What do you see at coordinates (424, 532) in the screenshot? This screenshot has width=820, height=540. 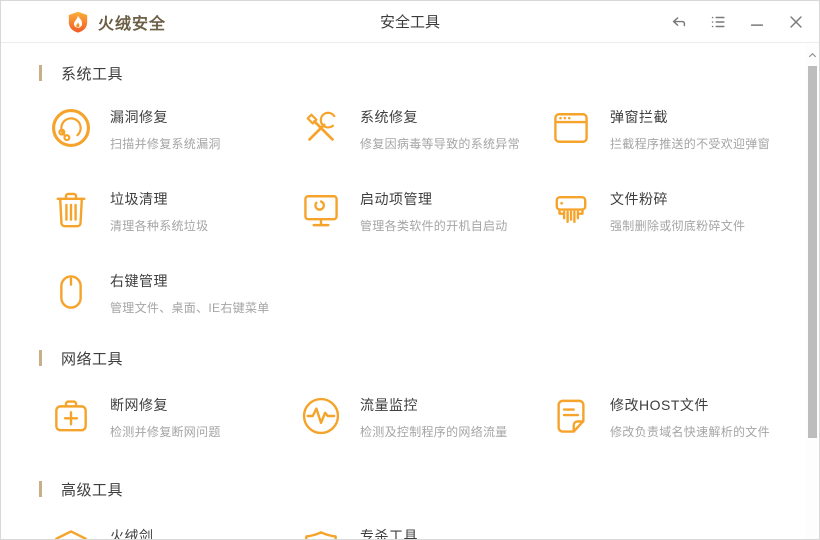 I see `tool-item: 专杀工具` at bounding box center [424, 532].